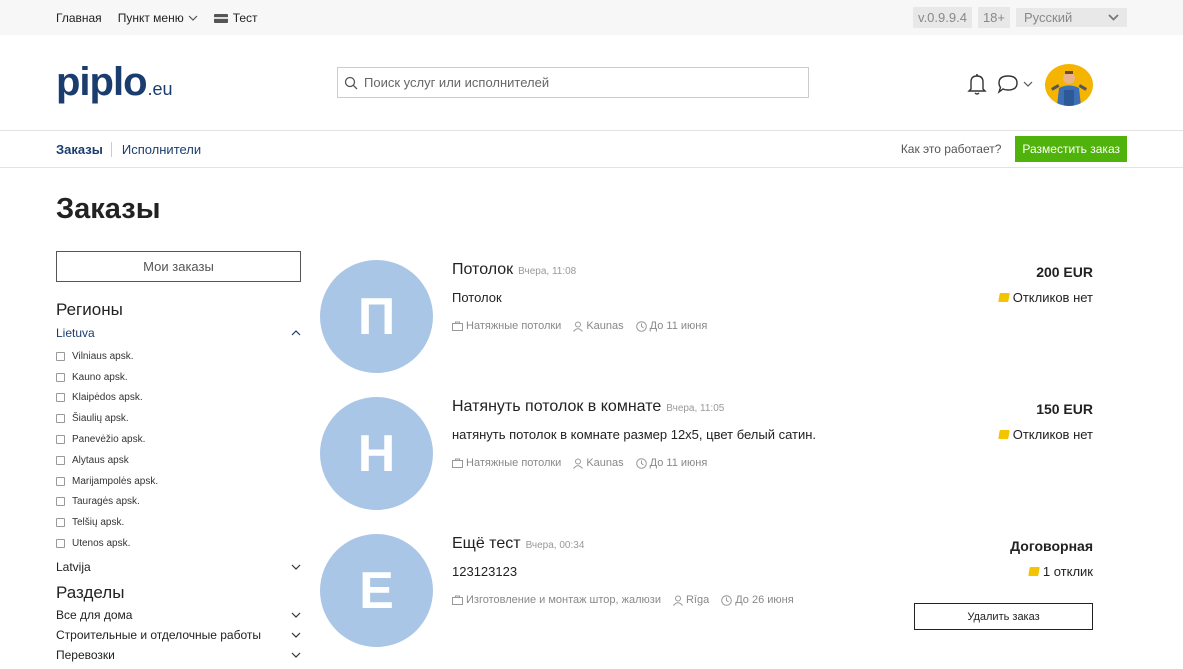 This screenshot has width=1183, height=669. Describe the element at coordinates (351, 82) in the screenshot. I see `search-icon` at that location.